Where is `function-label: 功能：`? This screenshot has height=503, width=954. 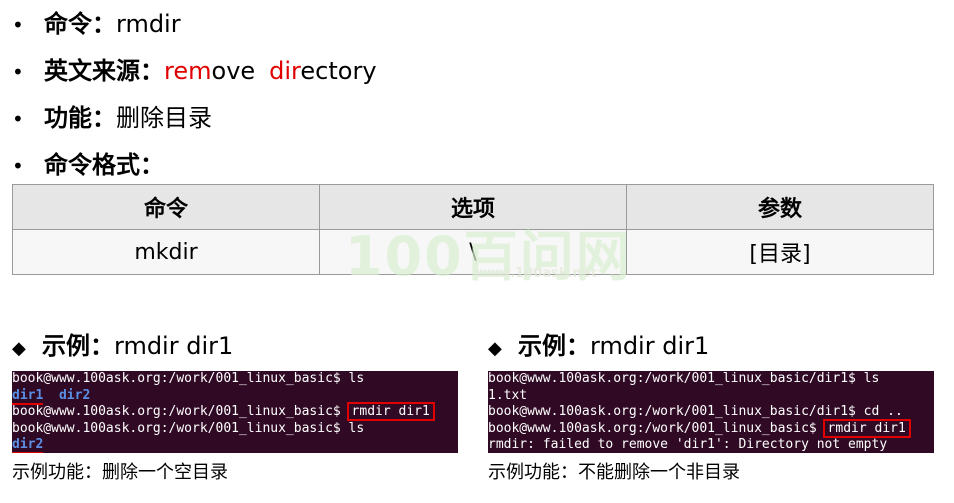 function-label: 功能： is located at coordinates (80, 118).